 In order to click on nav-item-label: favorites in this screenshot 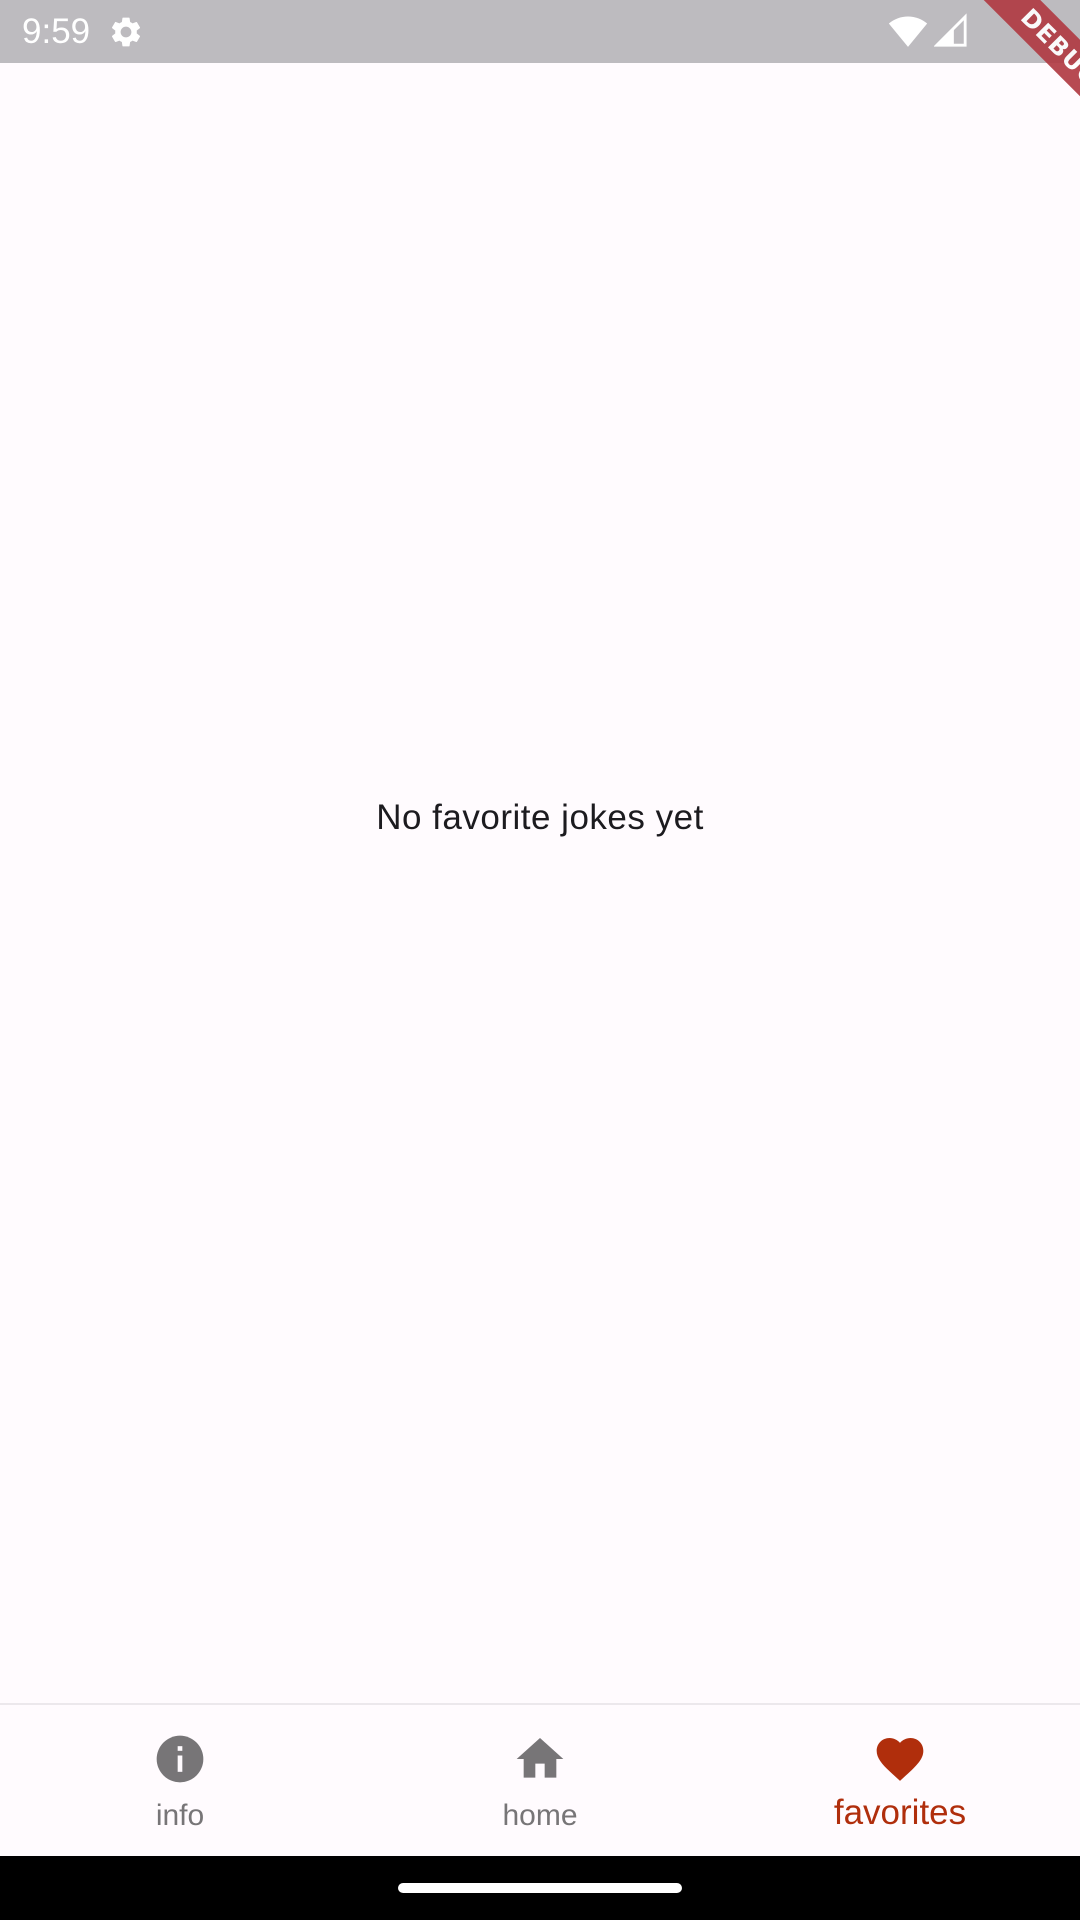, I will do `click(900, 1812)`.